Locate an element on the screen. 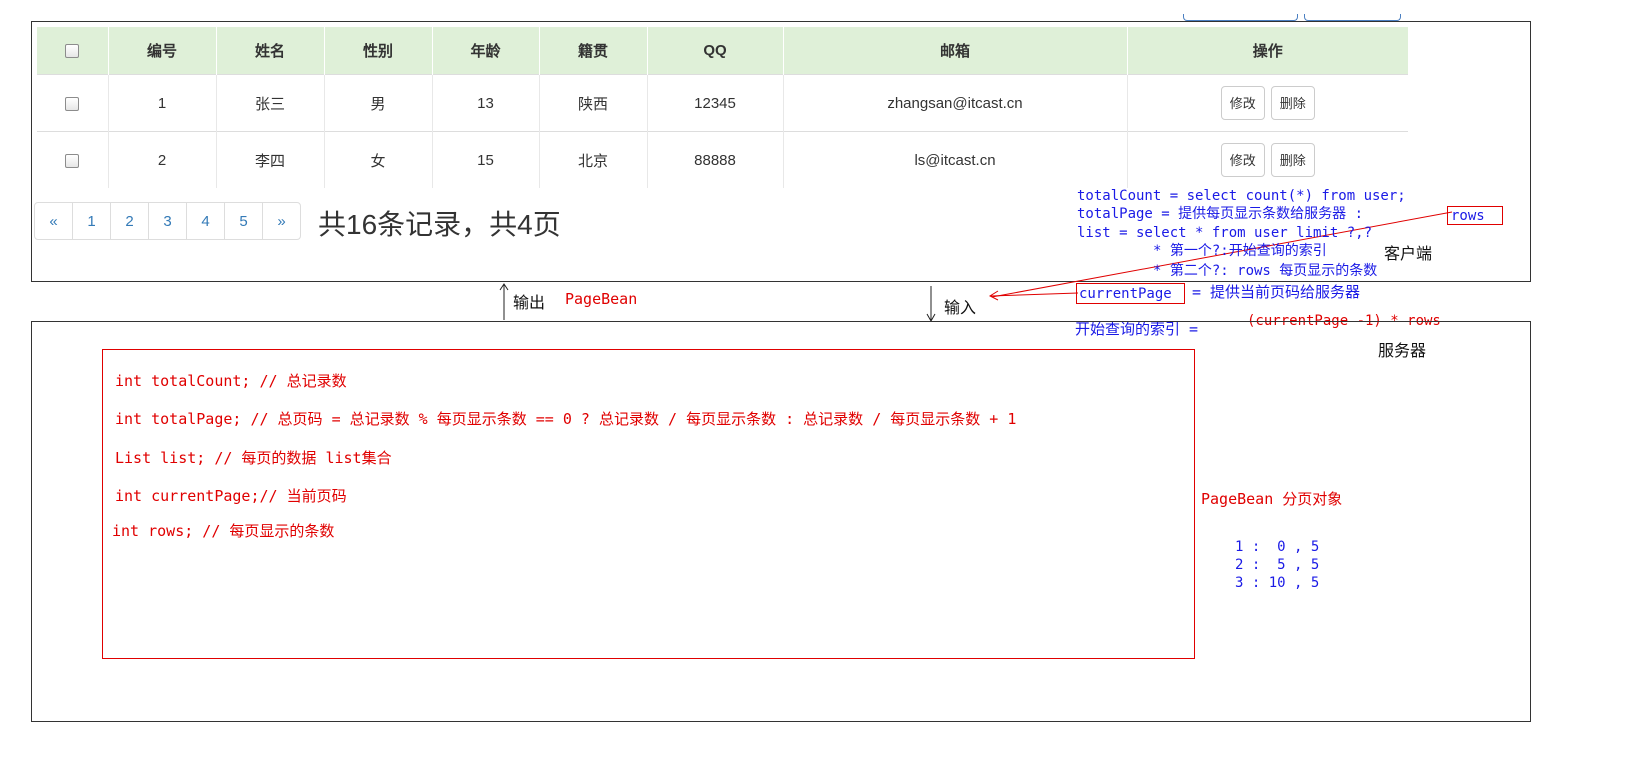  field-rows: int rows; // 每页显示的条数 is located at coordinates (223, 531).